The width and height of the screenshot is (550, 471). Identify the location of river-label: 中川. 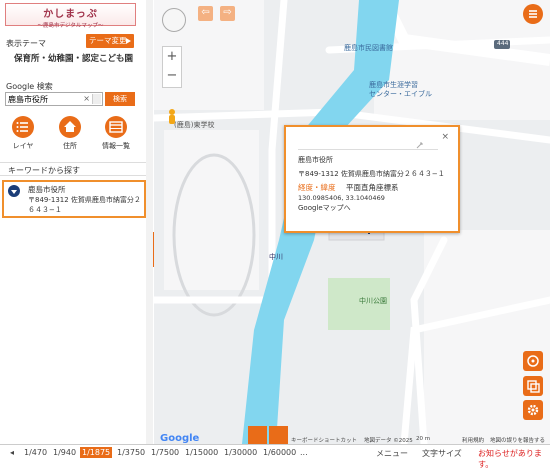
(276, 257).